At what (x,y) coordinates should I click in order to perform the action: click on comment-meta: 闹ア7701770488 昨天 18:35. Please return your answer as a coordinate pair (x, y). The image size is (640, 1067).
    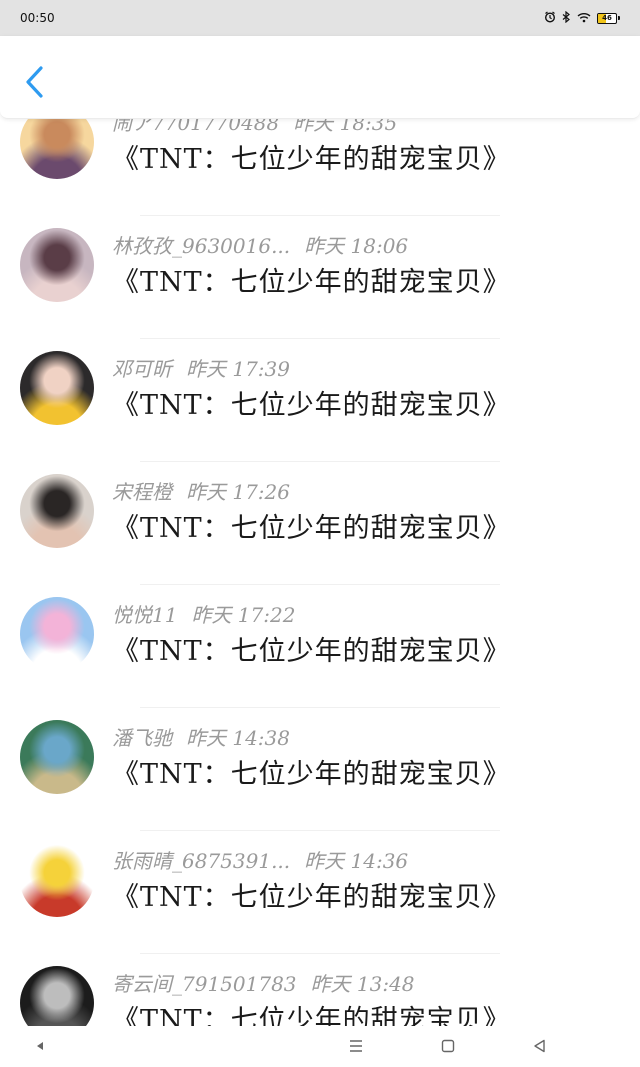
    Looking at the image, I should click on (254, 127).